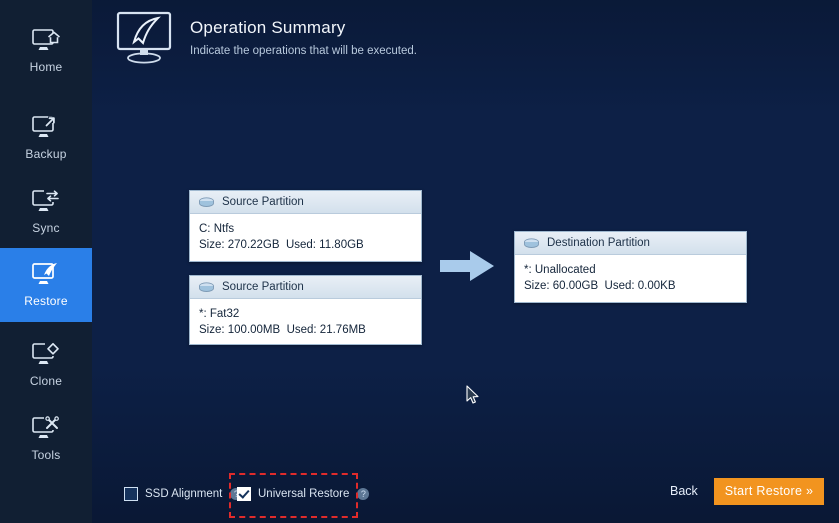 The width and height of the screenshot is (839, 523). I want to click on sidebar: Home Backup Sync Restore Clone Tools, so click(46, 261).